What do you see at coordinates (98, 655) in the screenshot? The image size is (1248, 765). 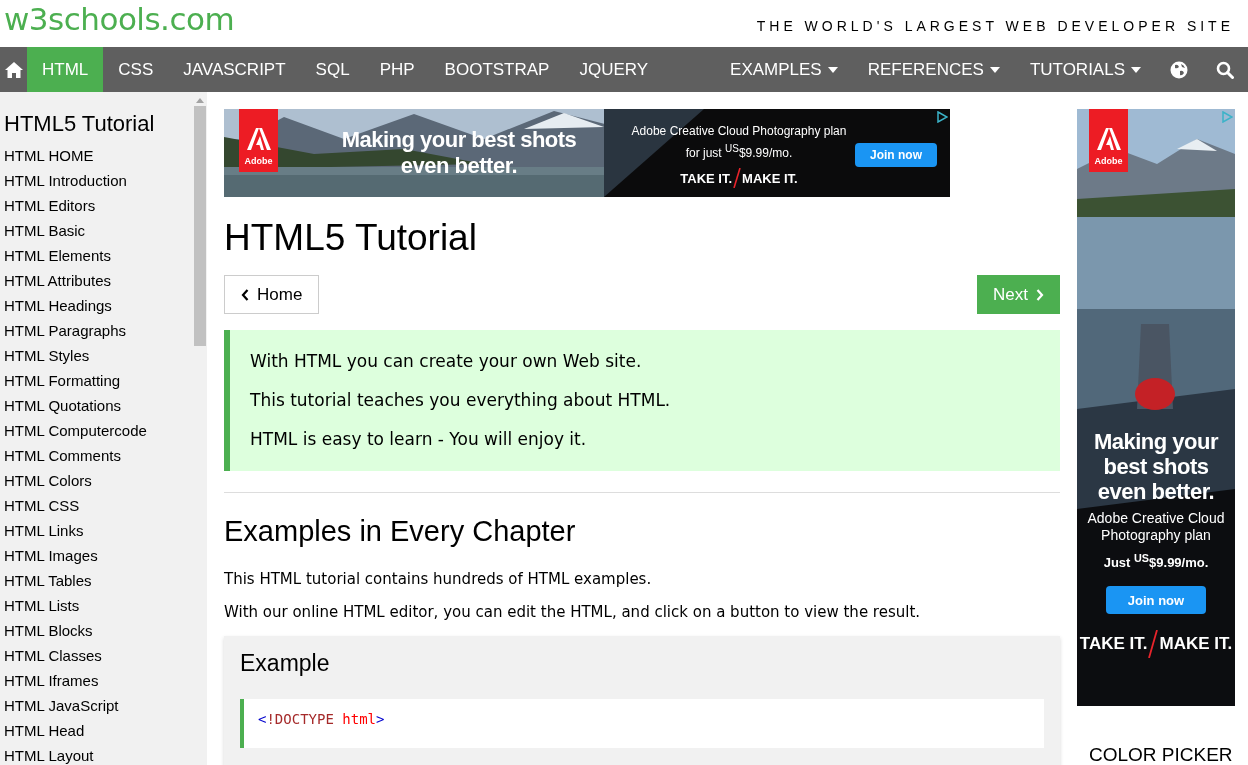 I see `sidebar-link: HTML Classes` at bounding box center [98, 655].